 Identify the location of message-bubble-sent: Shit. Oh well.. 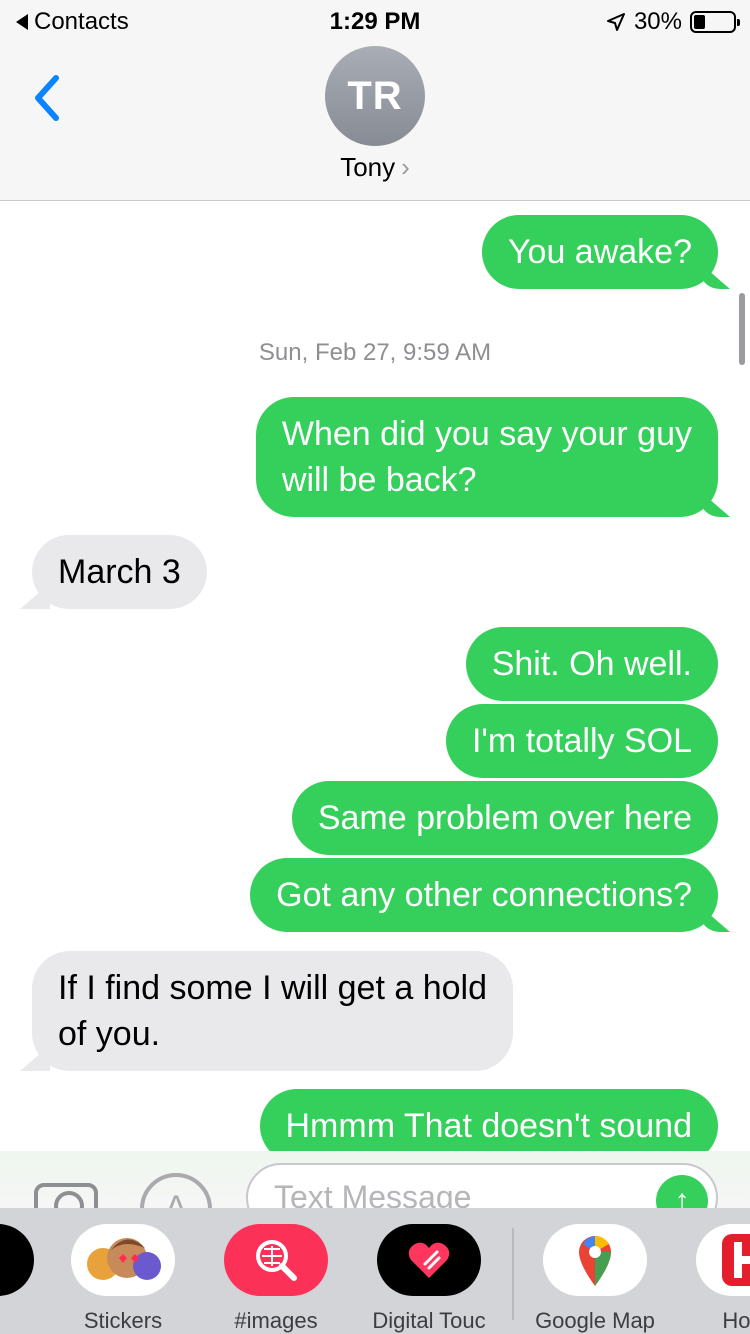
(591, 664).